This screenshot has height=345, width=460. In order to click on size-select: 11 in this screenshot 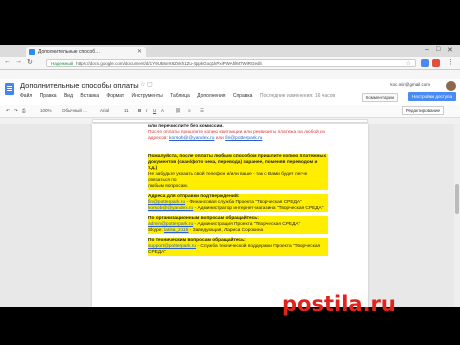, I will do `click(126, 110)`.